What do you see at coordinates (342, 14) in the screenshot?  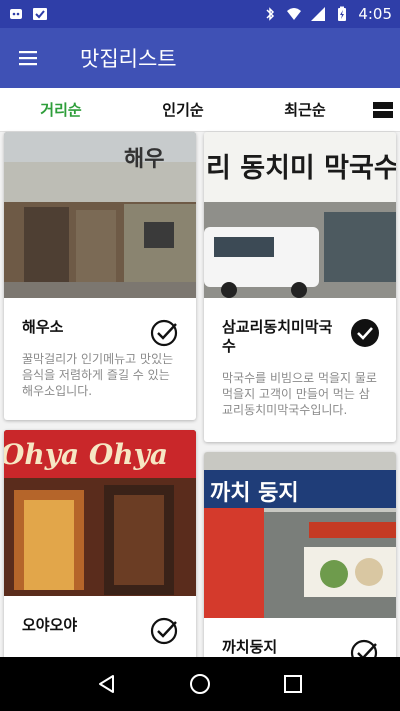 I see `battery-icon` at bounding box center [342, 14].